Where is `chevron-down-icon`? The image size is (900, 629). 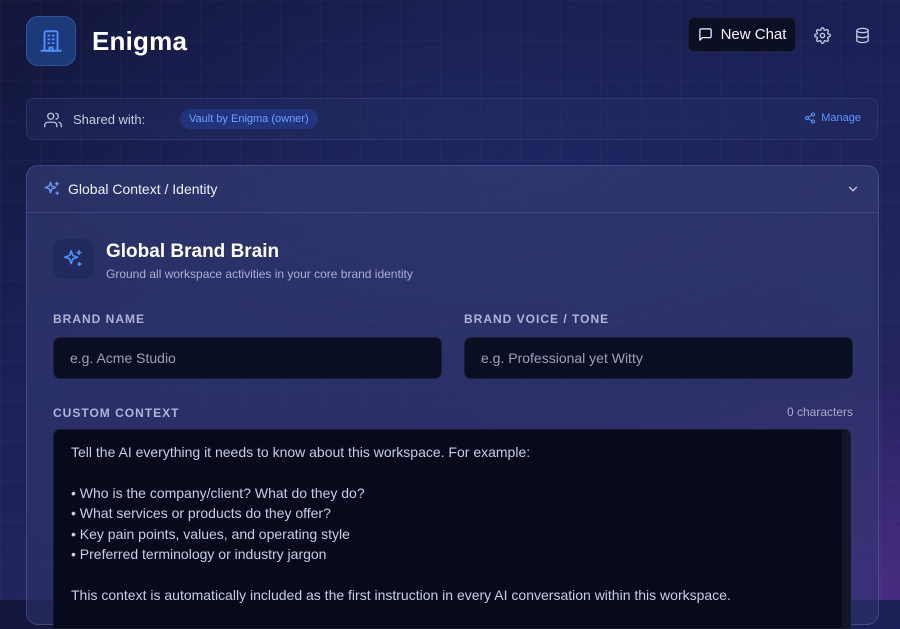
chevron-down-icon is located at coordinates (853, 189).